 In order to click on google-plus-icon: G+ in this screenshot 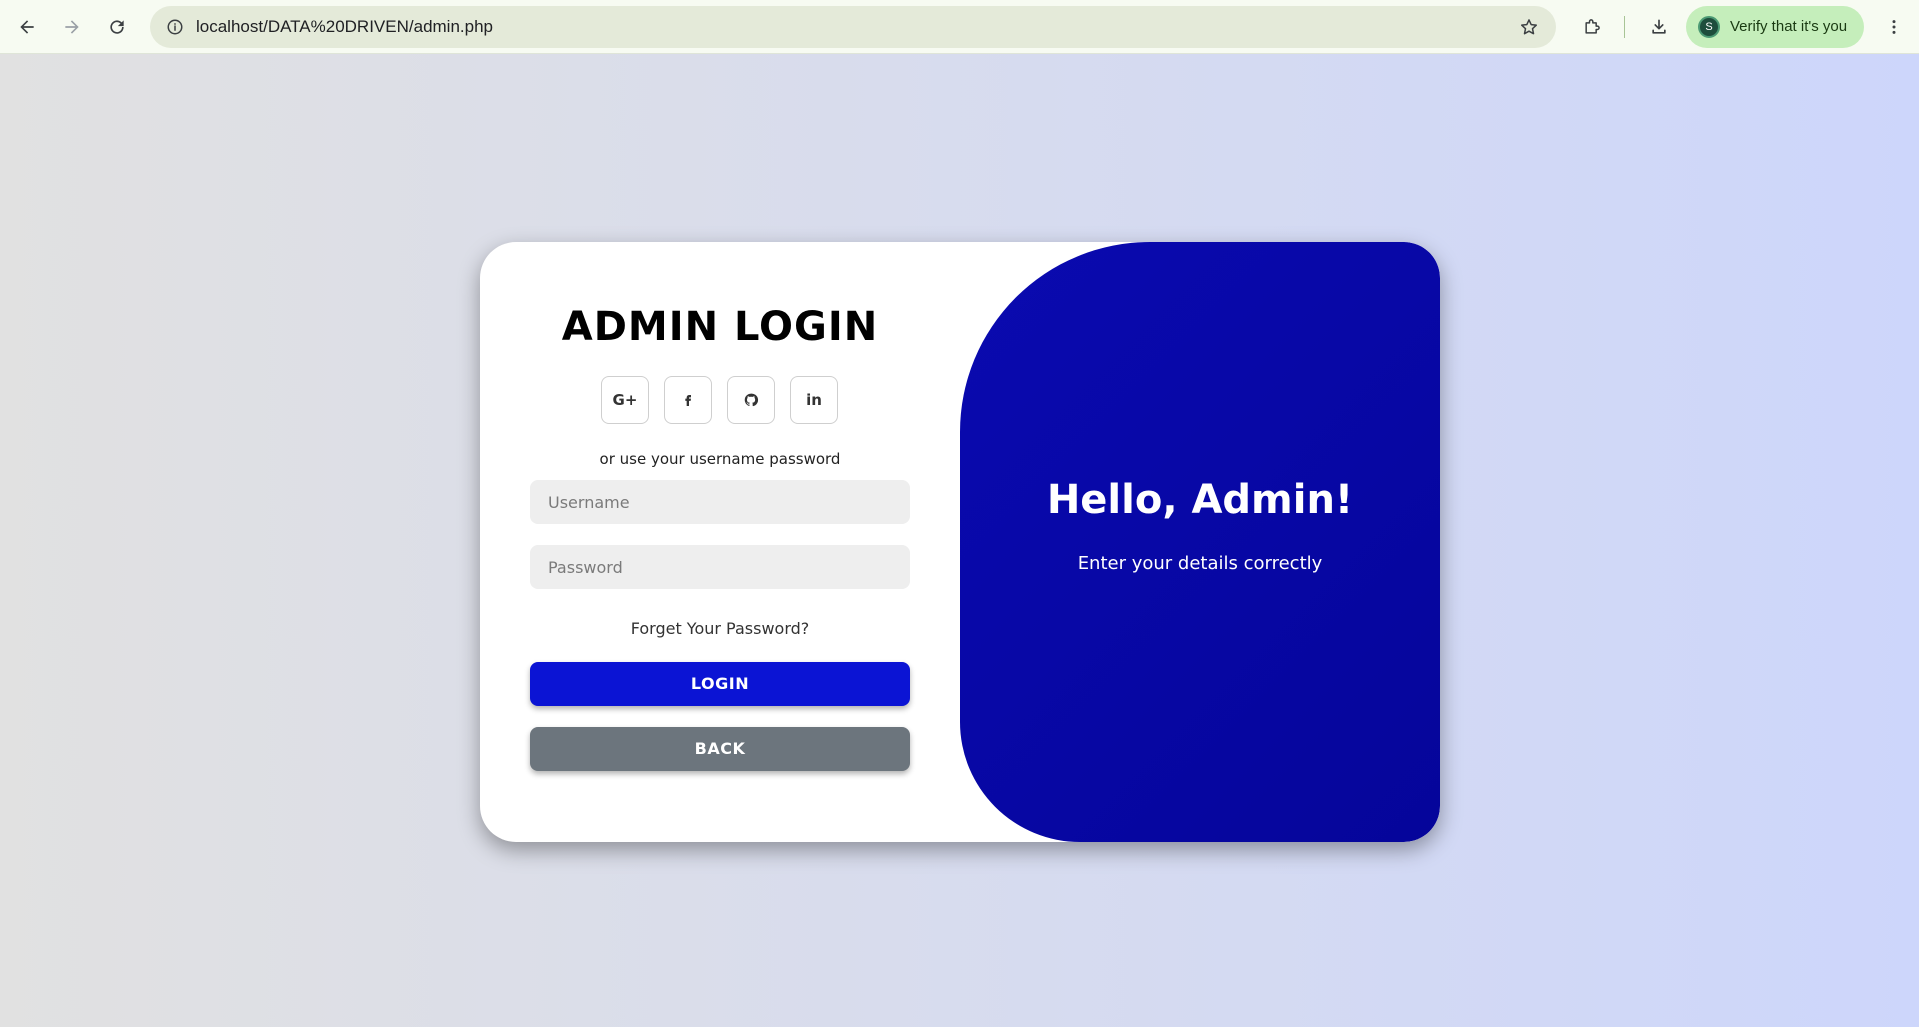, I will do `click(625, 400)`.